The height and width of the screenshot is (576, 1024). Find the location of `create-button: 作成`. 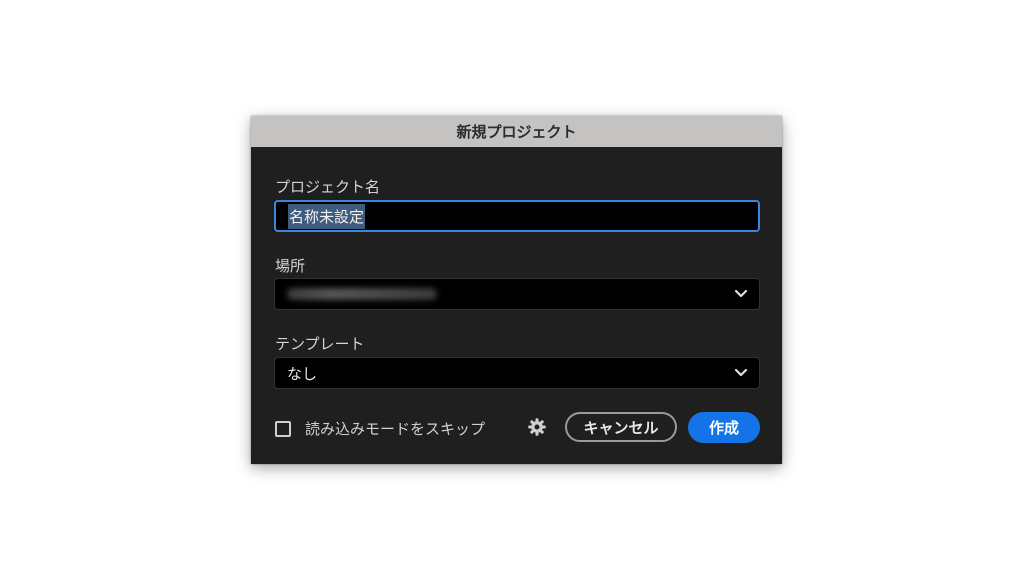

create-button: 作成 is located at coordinates (724, 427).